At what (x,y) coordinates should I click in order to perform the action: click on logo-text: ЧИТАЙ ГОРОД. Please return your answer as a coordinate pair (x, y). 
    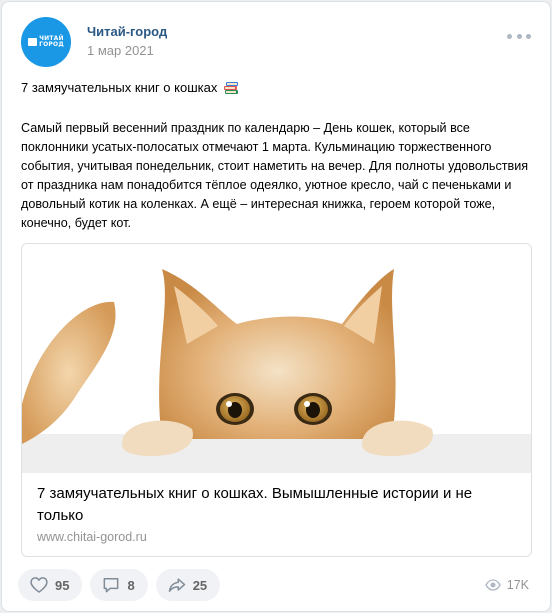
    Looking at the image, I should click on (51, 41).